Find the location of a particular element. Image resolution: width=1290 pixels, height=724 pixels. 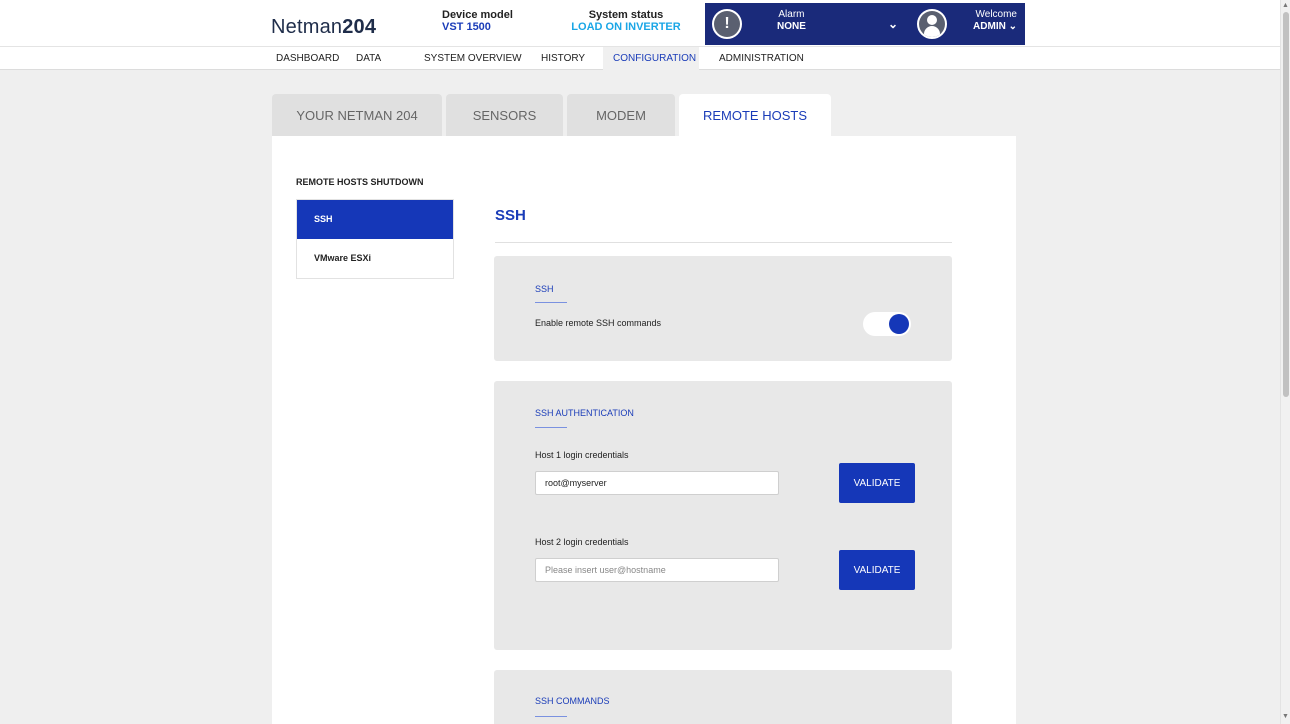

welcome-user-name: ADMIN is located at coordinates (989, 26).